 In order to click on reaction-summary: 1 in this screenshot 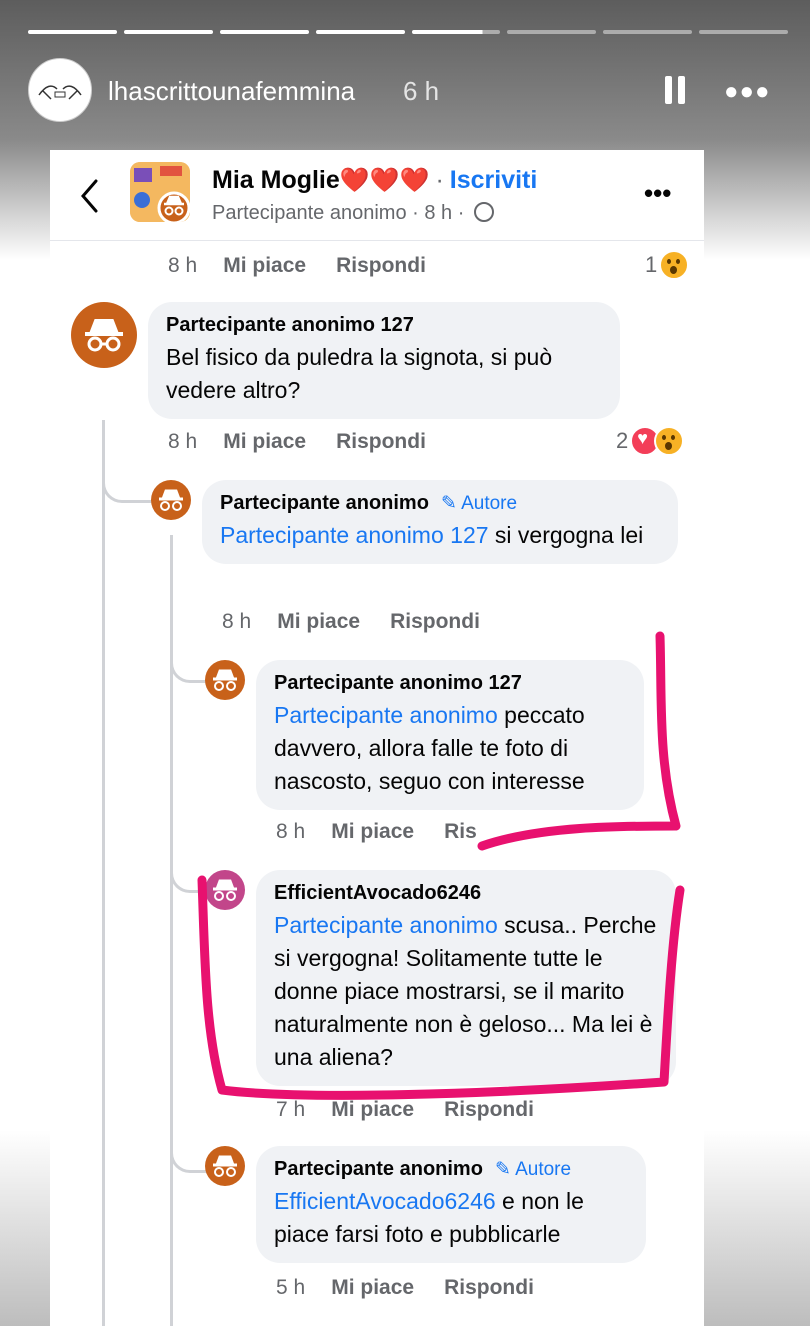, I will do `click(667, 265)`.